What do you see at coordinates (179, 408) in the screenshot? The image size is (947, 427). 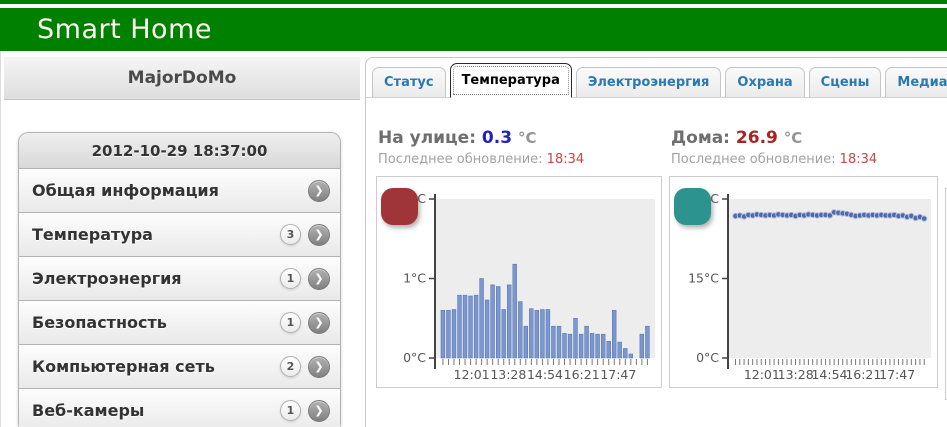 I see `sidebar-item-webcams: Веб-камеры 1 ❯` at bounding box center [179, 408].